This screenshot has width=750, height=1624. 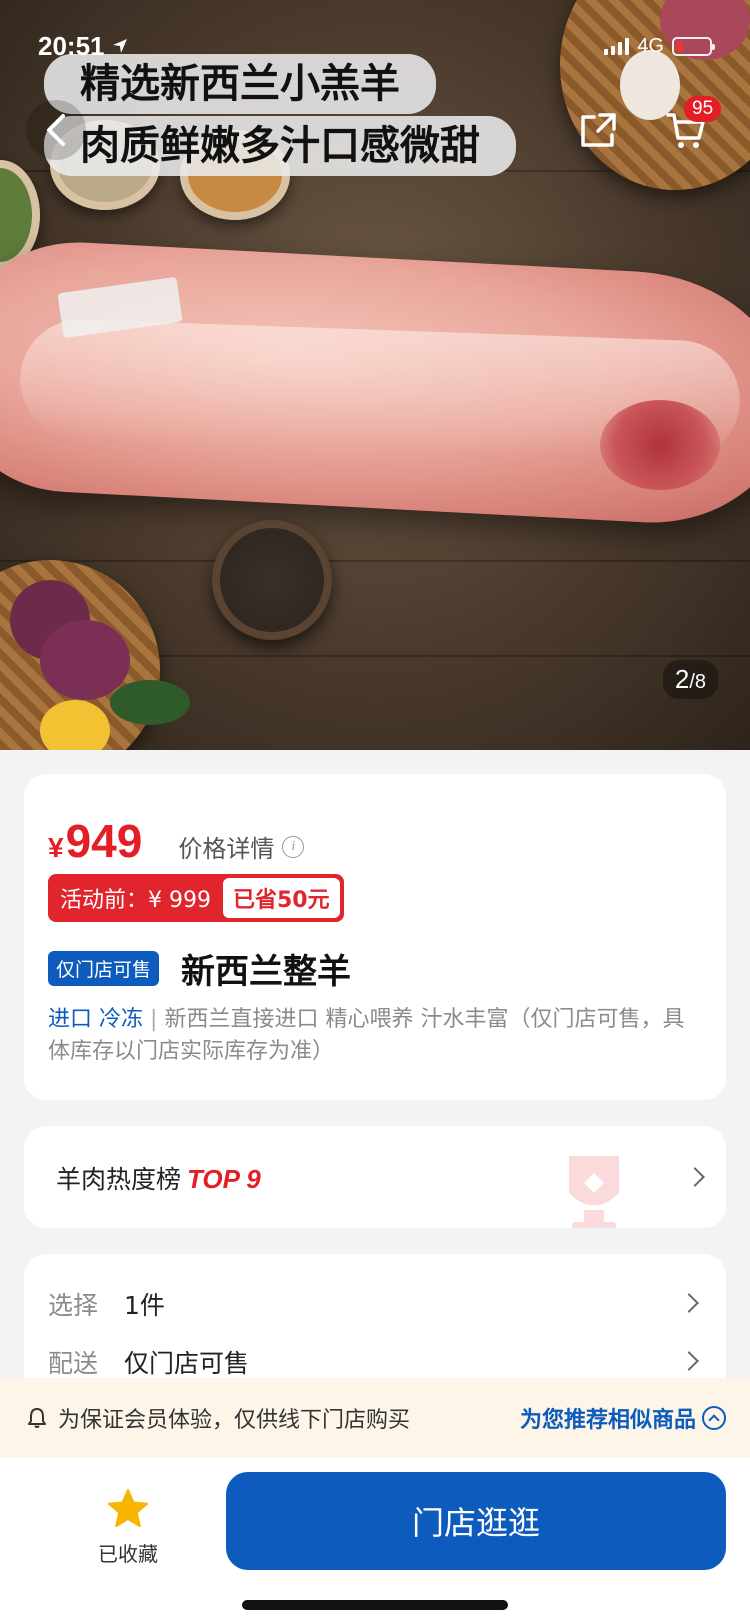 What do you see at coordinates (693, 46) in the screenshot?
I see `battery-icon` at bounding box center [693, 46].